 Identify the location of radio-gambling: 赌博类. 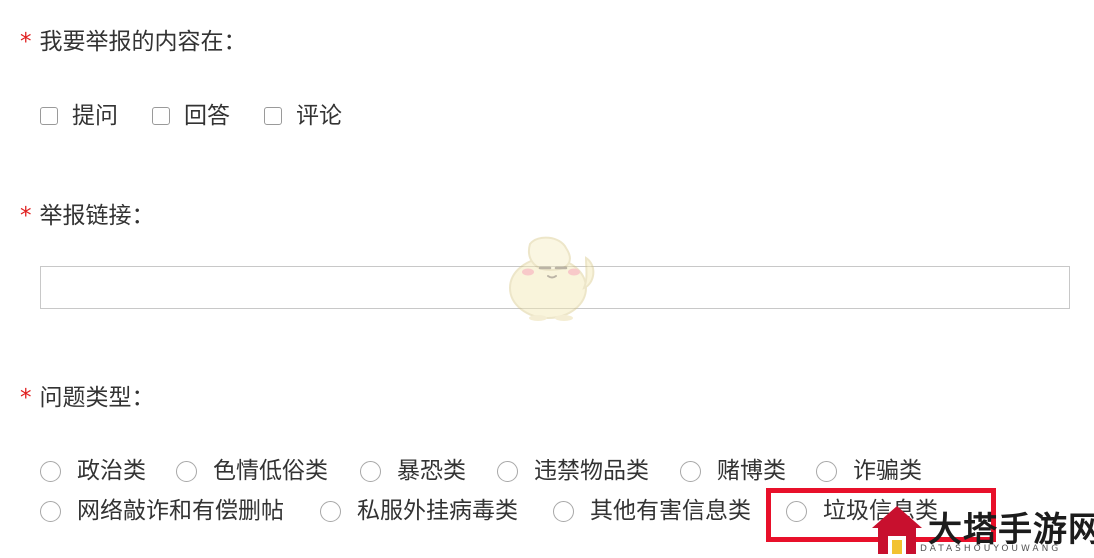
(733, 471).